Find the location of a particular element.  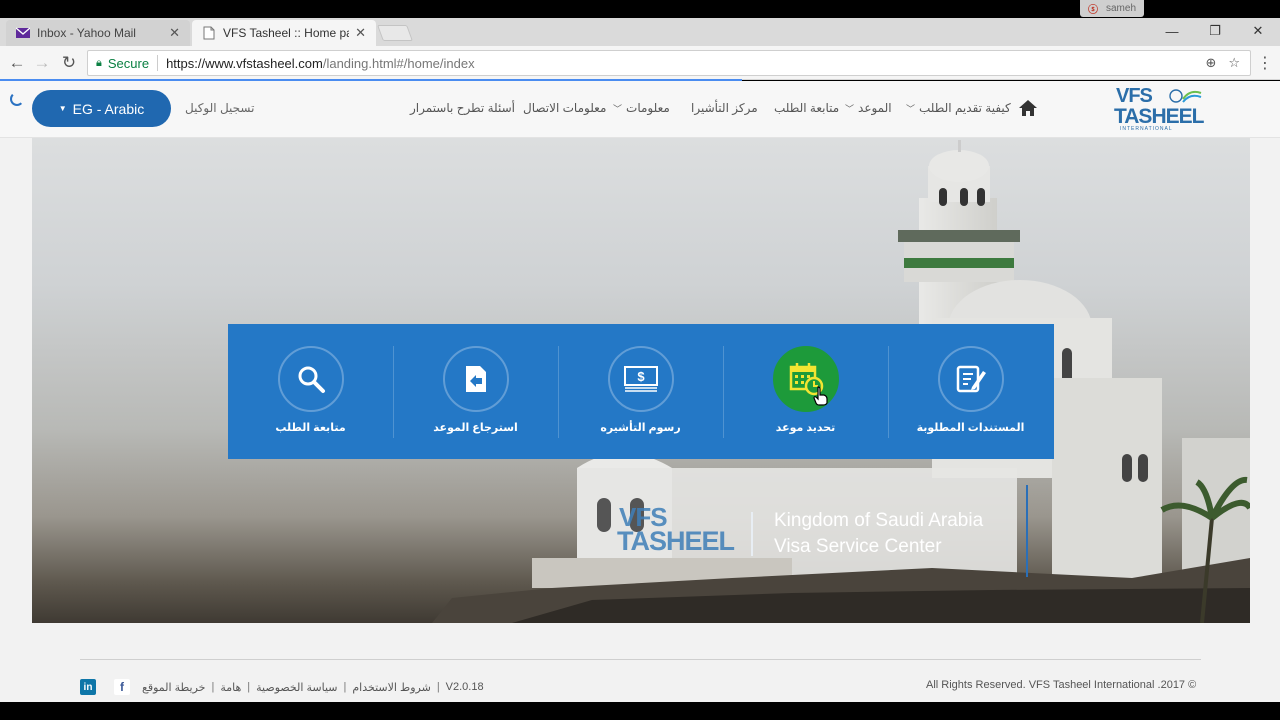

service-track-application: متابعة الطلب is located at coordinates (310, 391).